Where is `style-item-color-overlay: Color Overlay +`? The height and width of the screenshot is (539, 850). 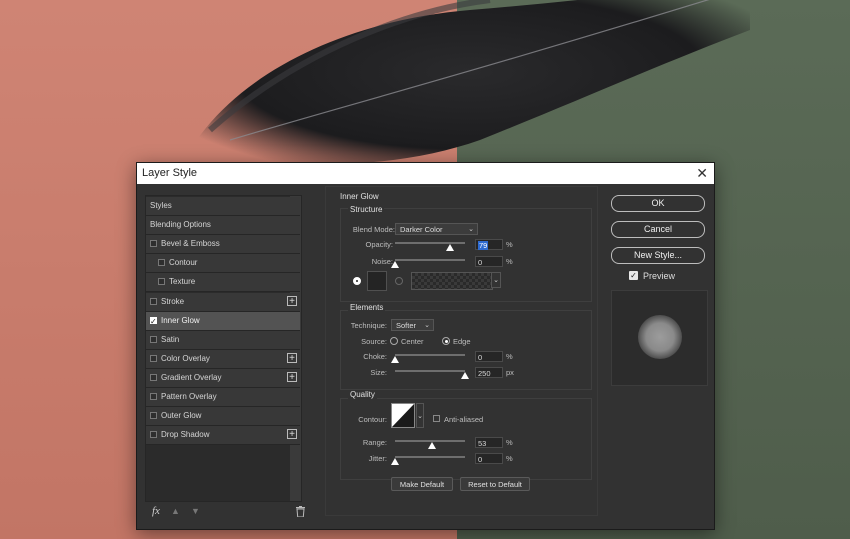 style-item-color-overlay: Color Overlay + is located at coordinates (223, 359).